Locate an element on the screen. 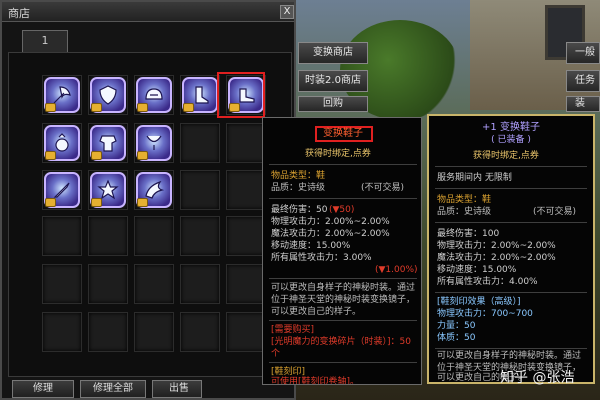 The height and width of the screenshot is (400, 600). quest-button: 任务 is located at coordinates (583, 81).